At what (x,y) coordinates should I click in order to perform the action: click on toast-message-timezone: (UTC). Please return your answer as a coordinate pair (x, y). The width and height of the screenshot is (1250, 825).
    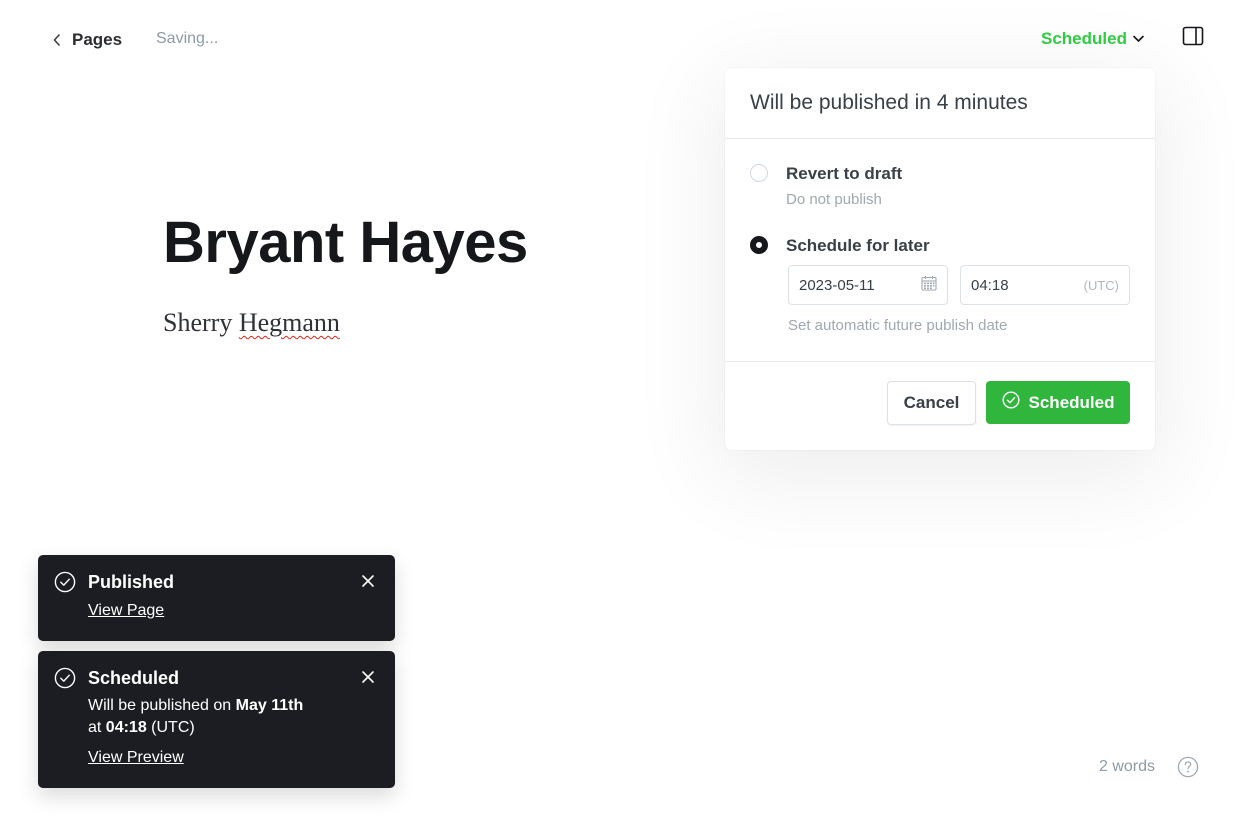
    Looking at the image, I should click on (173, 727).